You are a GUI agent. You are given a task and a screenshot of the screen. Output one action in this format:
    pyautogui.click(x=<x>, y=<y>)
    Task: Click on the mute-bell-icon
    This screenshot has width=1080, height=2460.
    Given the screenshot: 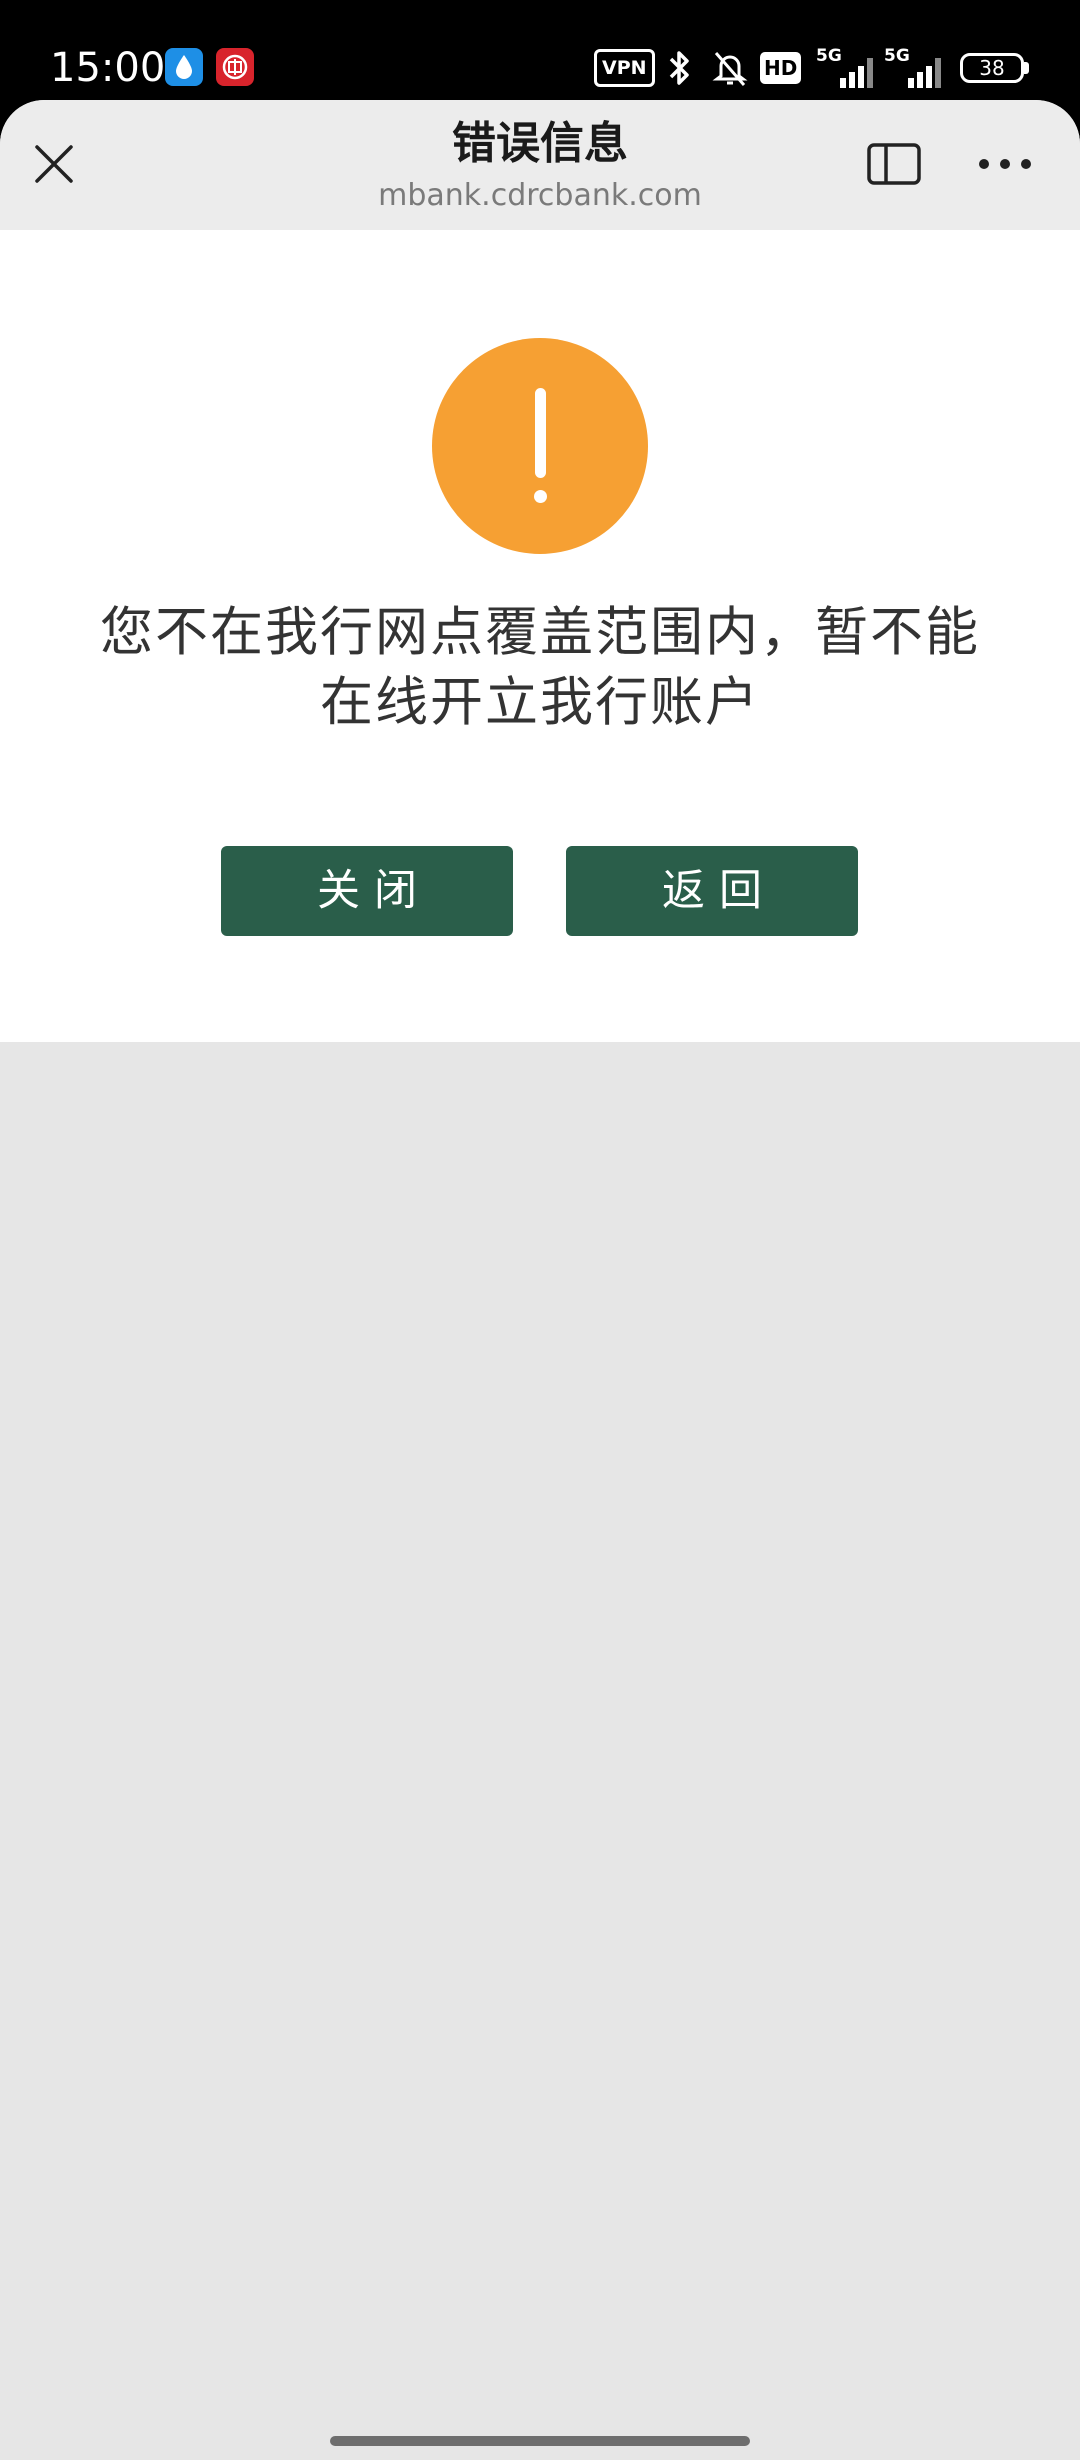 What is the action you would take?
    pyautogui.click(x=730, y=68)
    